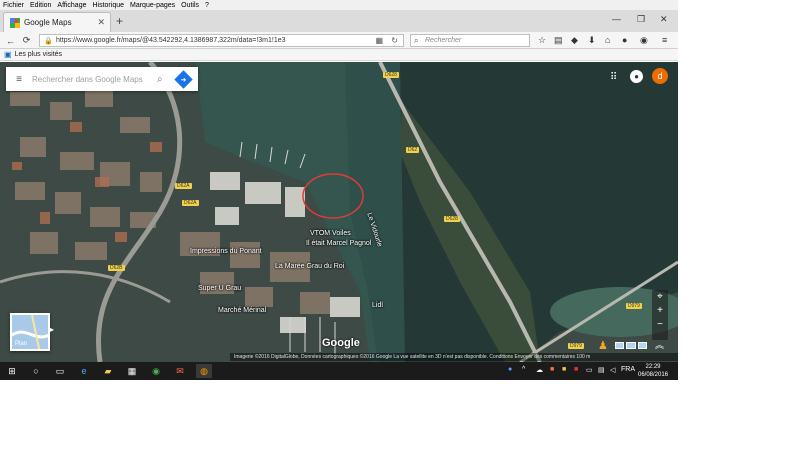 The width and height of the screenshot is (800, 455). Describe the element at coordinates (119, 21) in the screenshot. I see `new-tab-icon: +` at that location.